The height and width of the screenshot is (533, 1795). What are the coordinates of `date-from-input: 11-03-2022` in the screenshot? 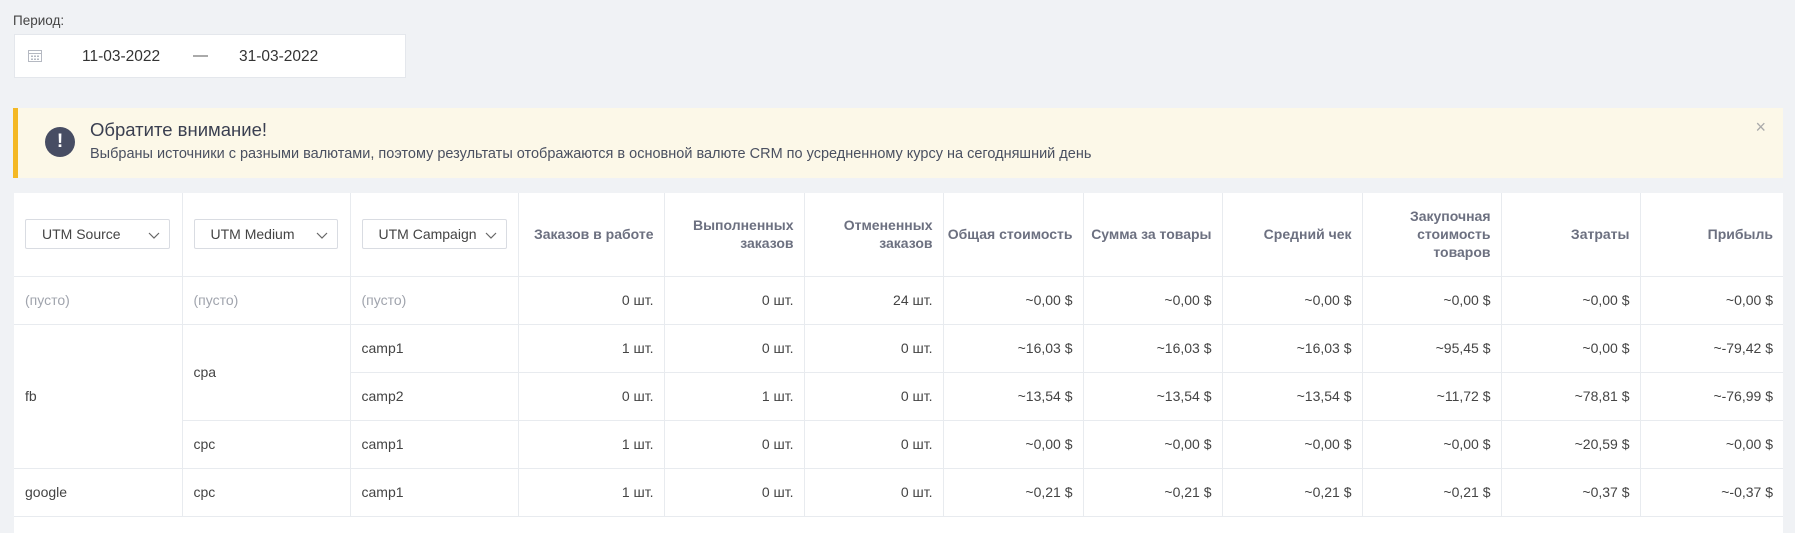 It's located at (121, 57).